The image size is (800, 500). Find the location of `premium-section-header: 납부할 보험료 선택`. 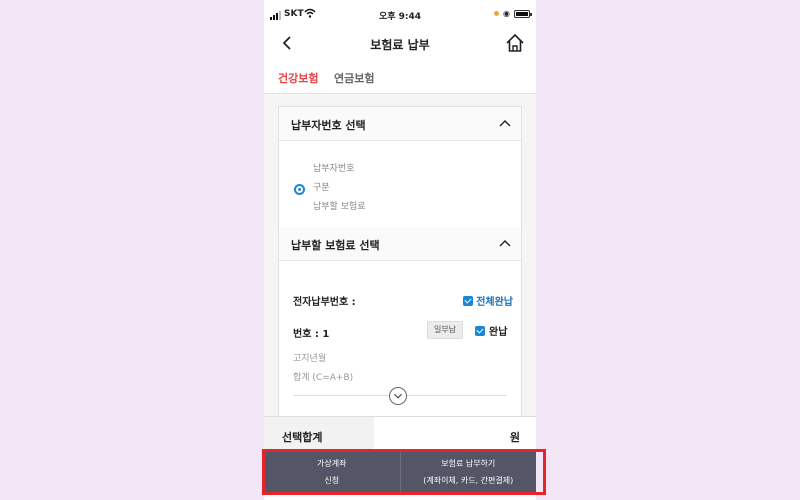

premium-section-header: 납부할 보험료 선택 is located at coordinates (400, 244).